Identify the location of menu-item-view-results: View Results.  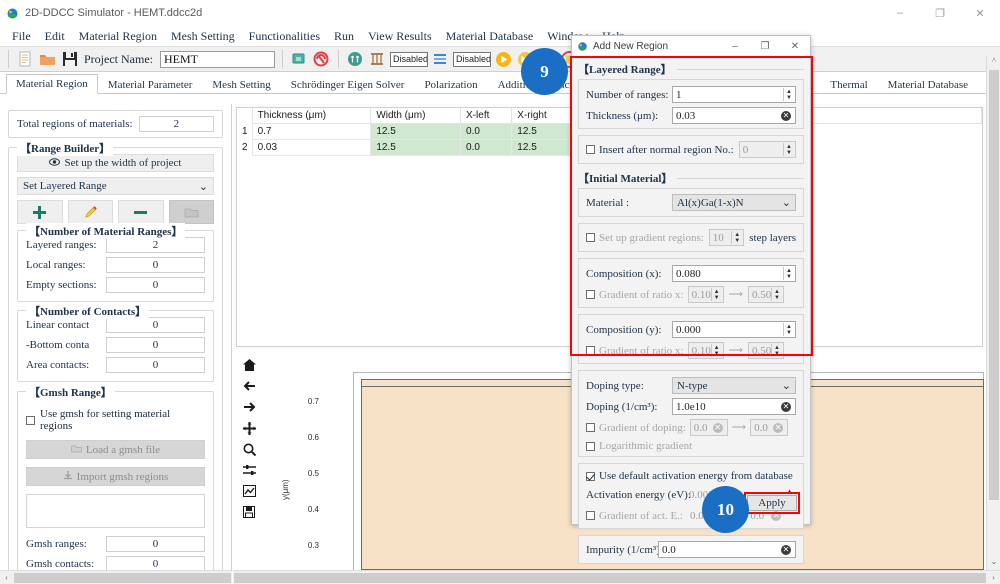
(400, 36).